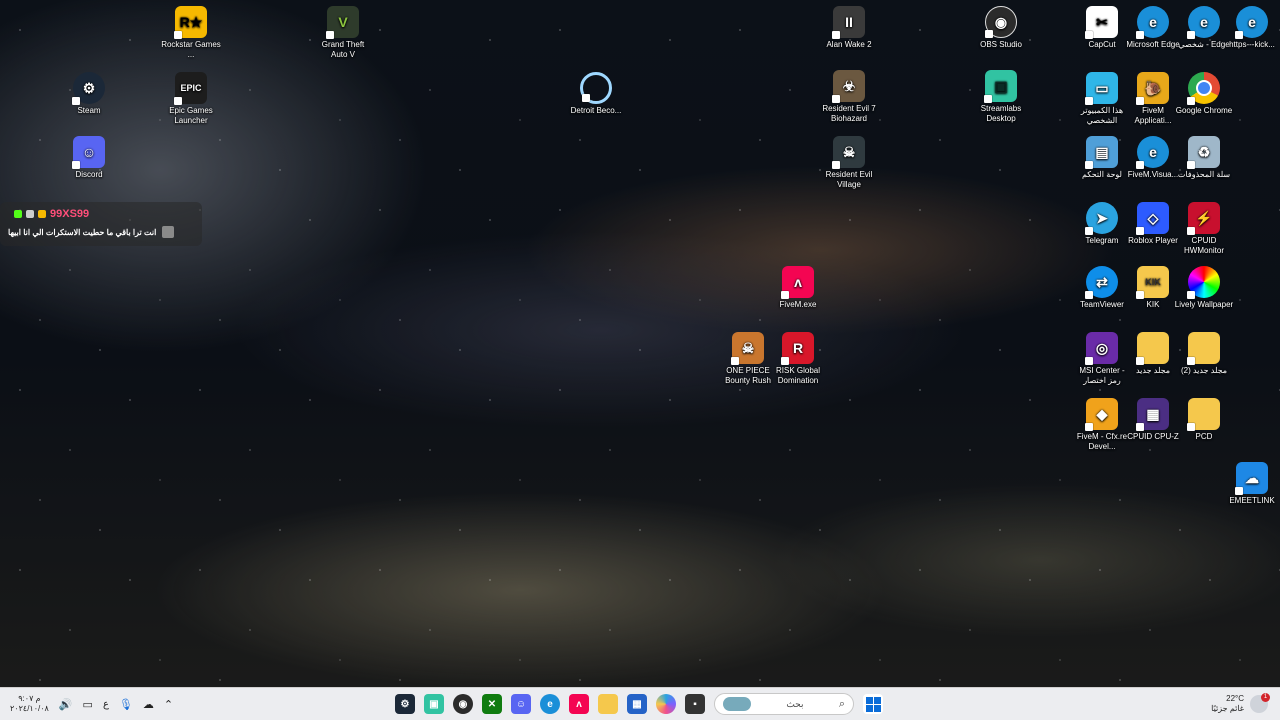 Image resolution: width=1280 pixels, height=720 pixels. I want to click on taskbar-obs-icon: ◉, so click(463, 704).